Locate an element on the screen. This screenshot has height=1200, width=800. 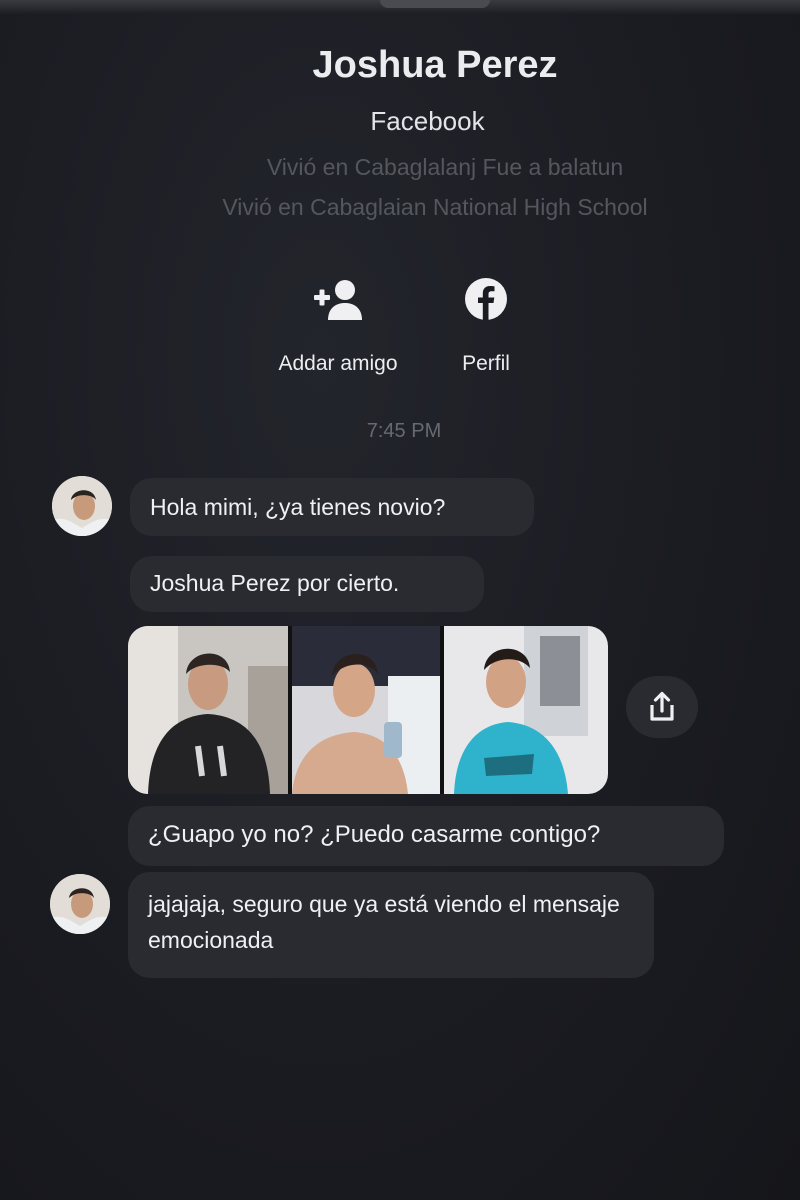
photo-attachments is located at coordinates (368, 710).